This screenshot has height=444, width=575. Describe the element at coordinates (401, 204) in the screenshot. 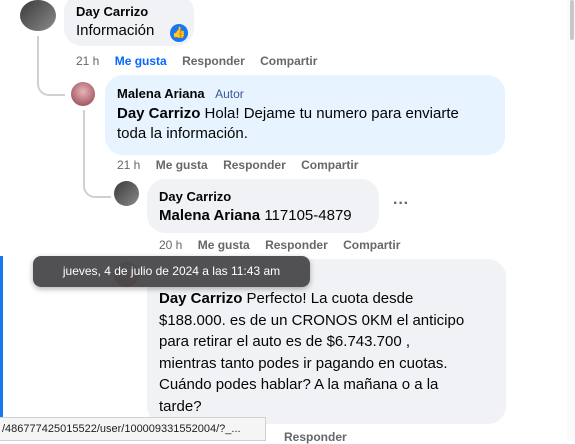

I see `more-options-icon: ···` at that location.